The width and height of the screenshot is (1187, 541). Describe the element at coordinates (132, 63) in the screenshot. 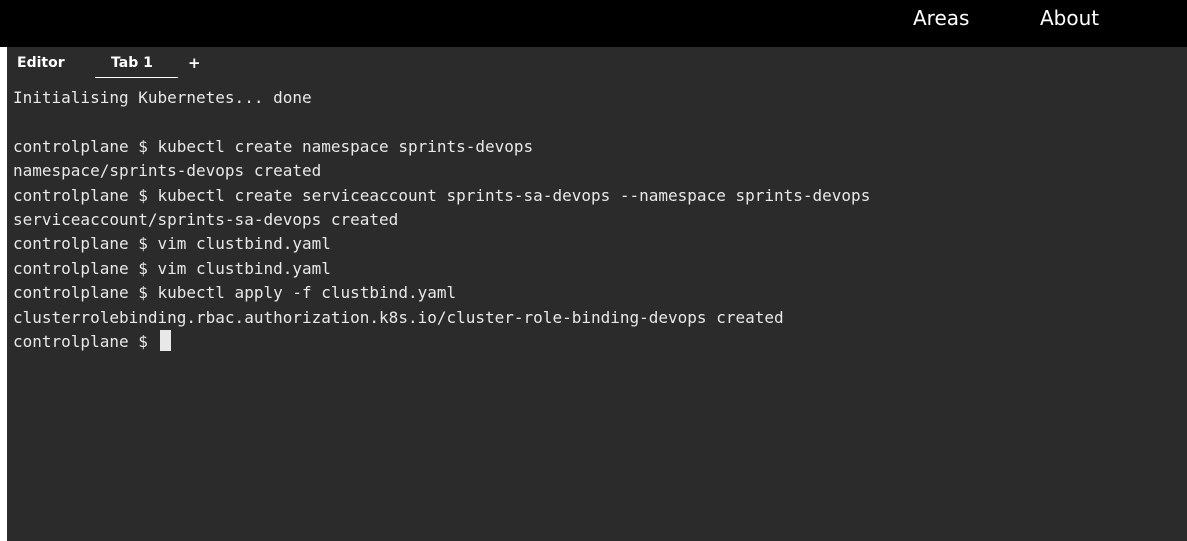

I see `tab-1: Tab 1` at that location.